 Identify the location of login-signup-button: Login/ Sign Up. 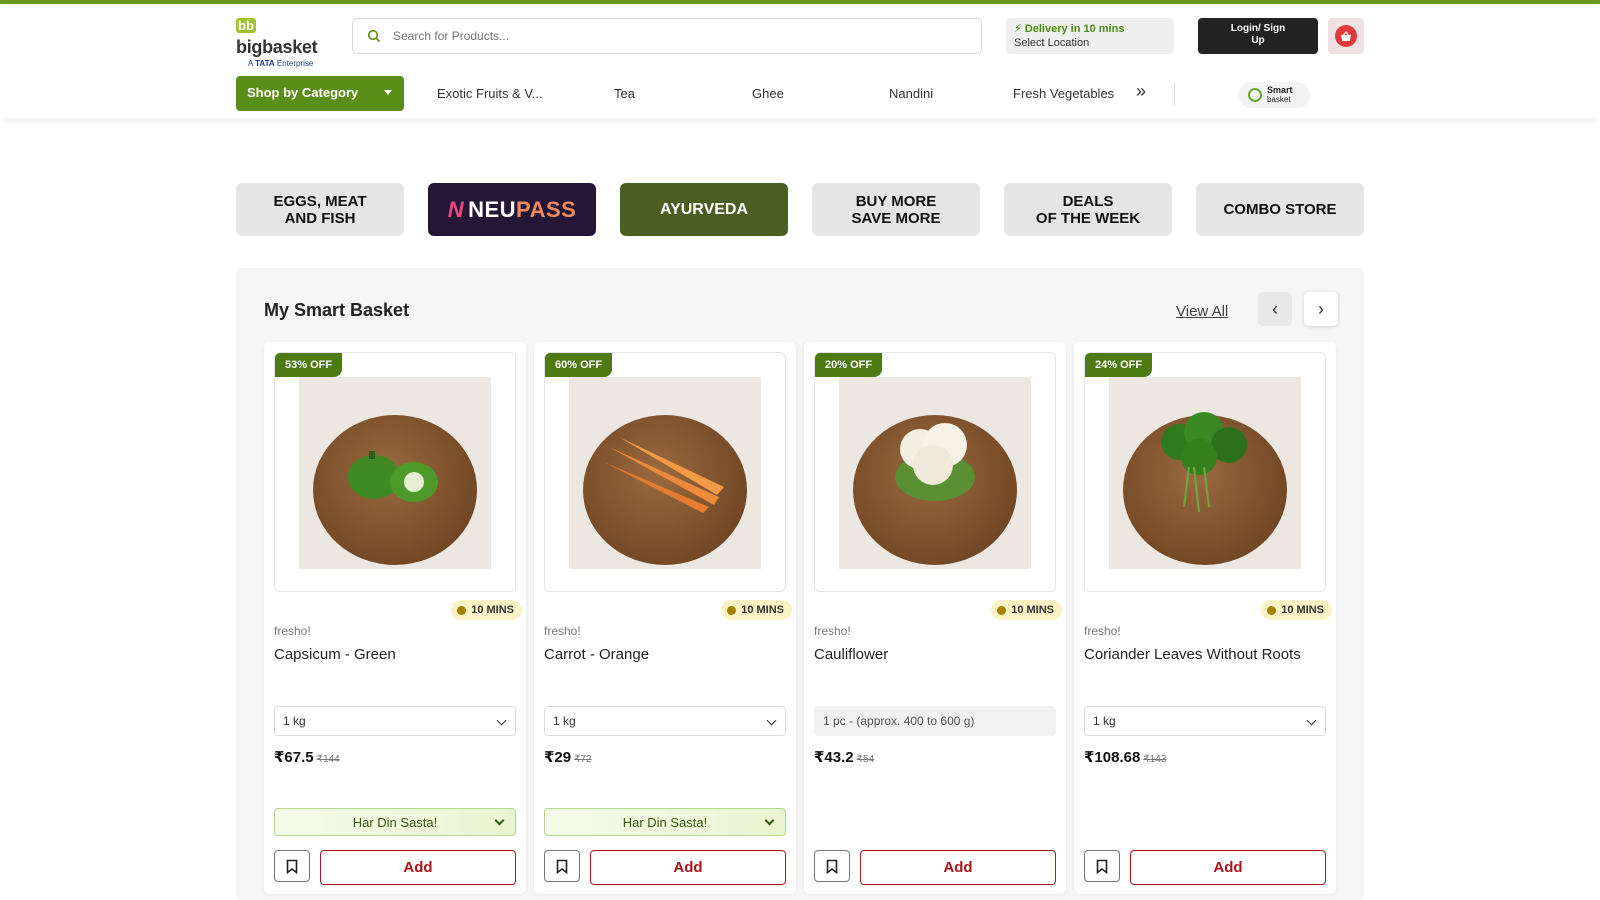
(1258, 36).